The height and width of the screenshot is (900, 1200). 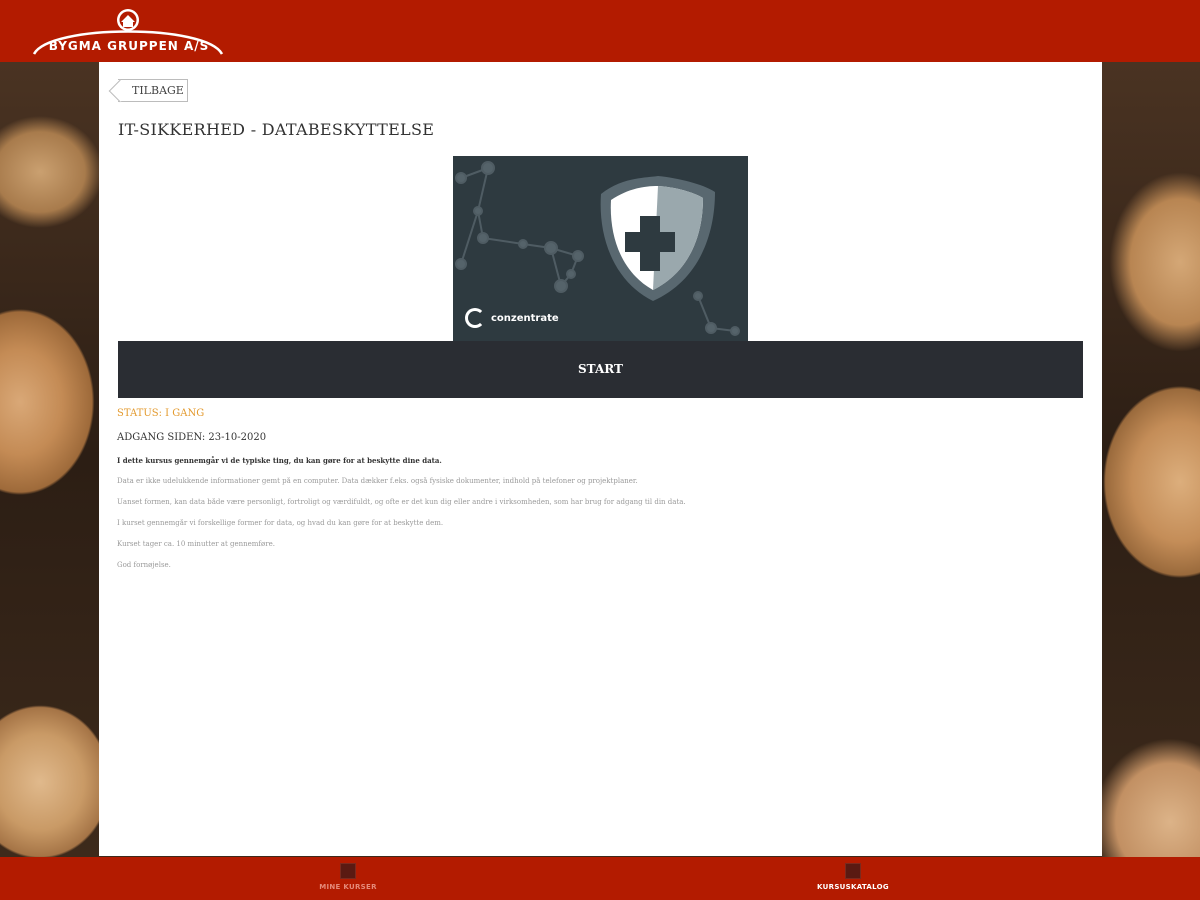 What do you see at coordinates (129, 46) in the screenshot?
I see `logo-text: BYGMA GRUPPEN A/S` at bounding box center [129, 46].